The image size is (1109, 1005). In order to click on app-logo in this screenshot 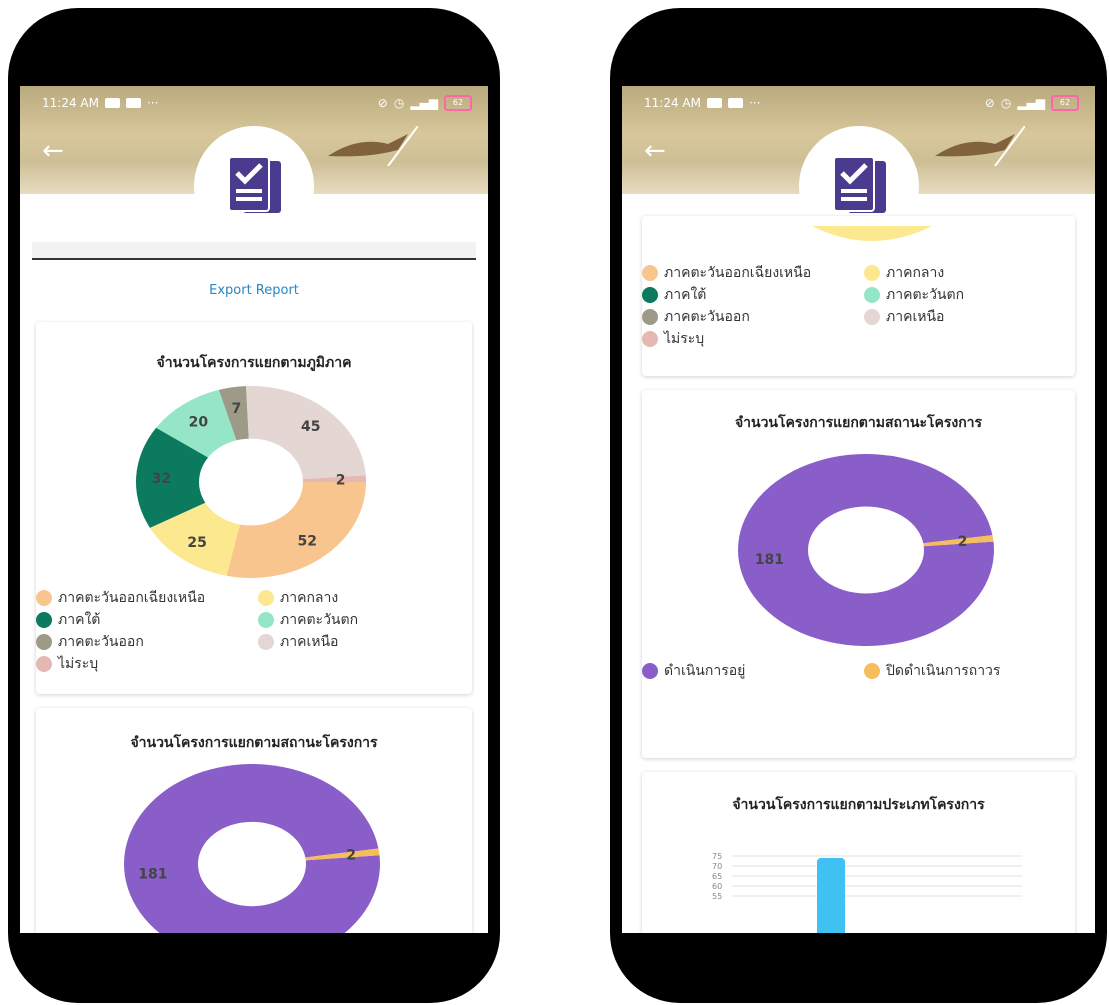, I will do `click(254, 186)`.